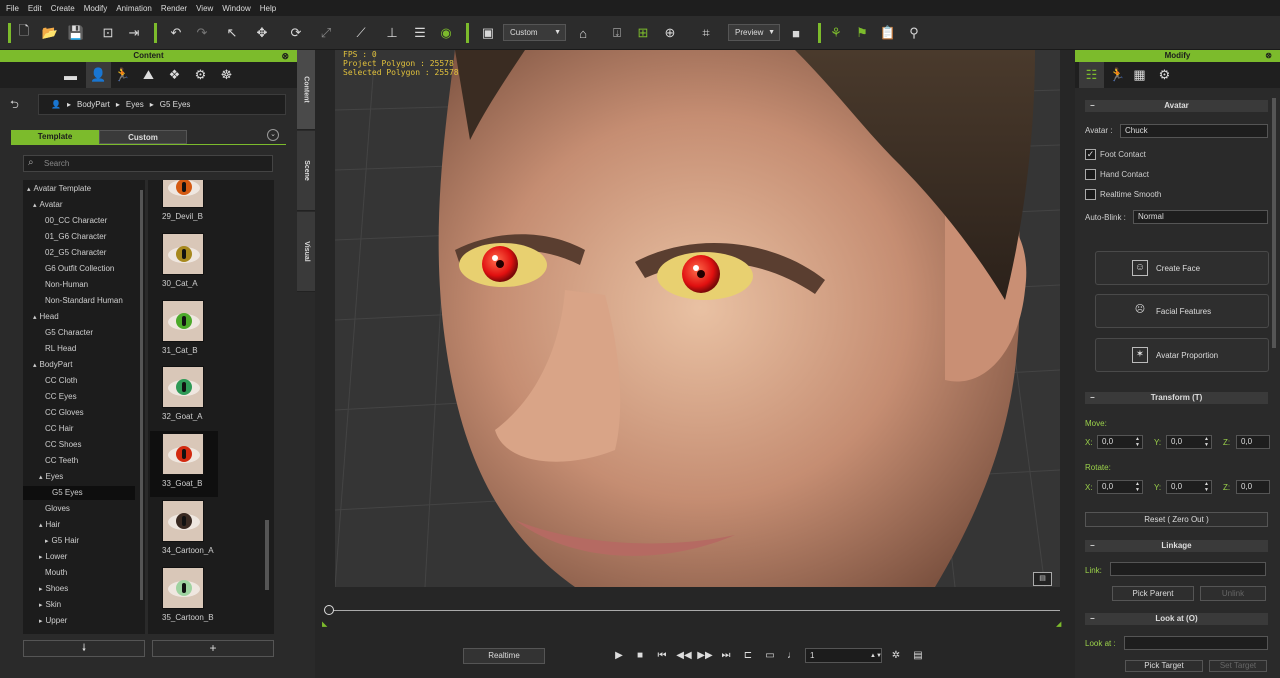 The height and width of the screenshot is (678, 1280). I want to click on tree-node: CC Cloth, so click(79, 381).